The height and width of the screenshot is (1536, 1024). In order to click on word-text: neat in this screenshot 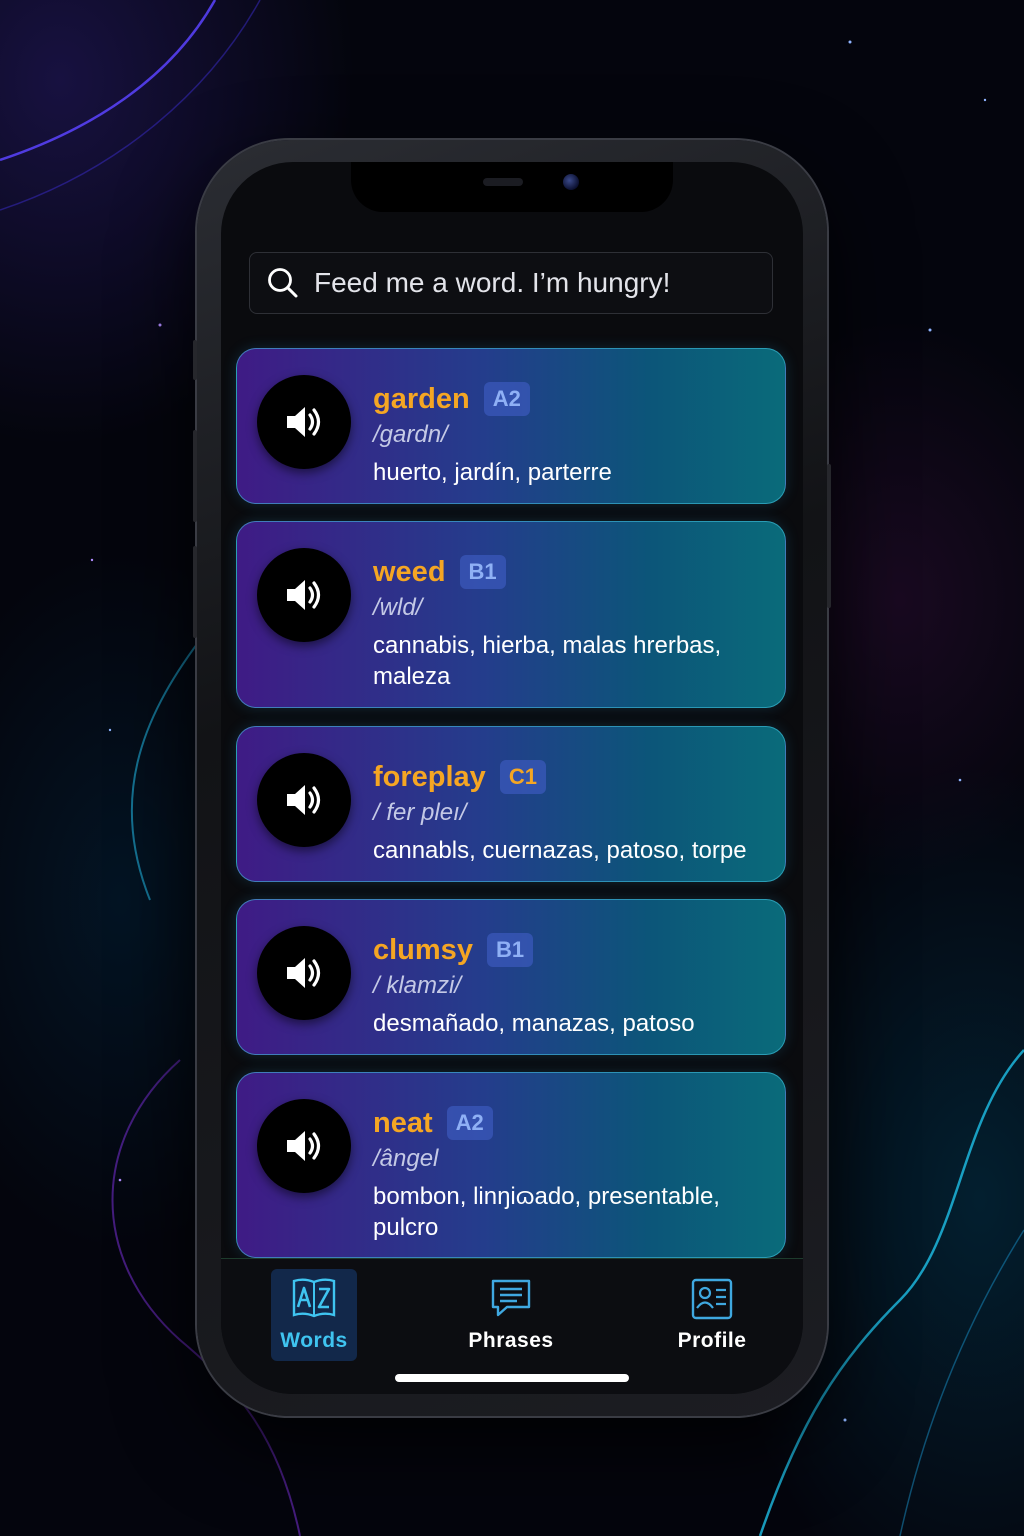, I will do `click(403, 1122)`.